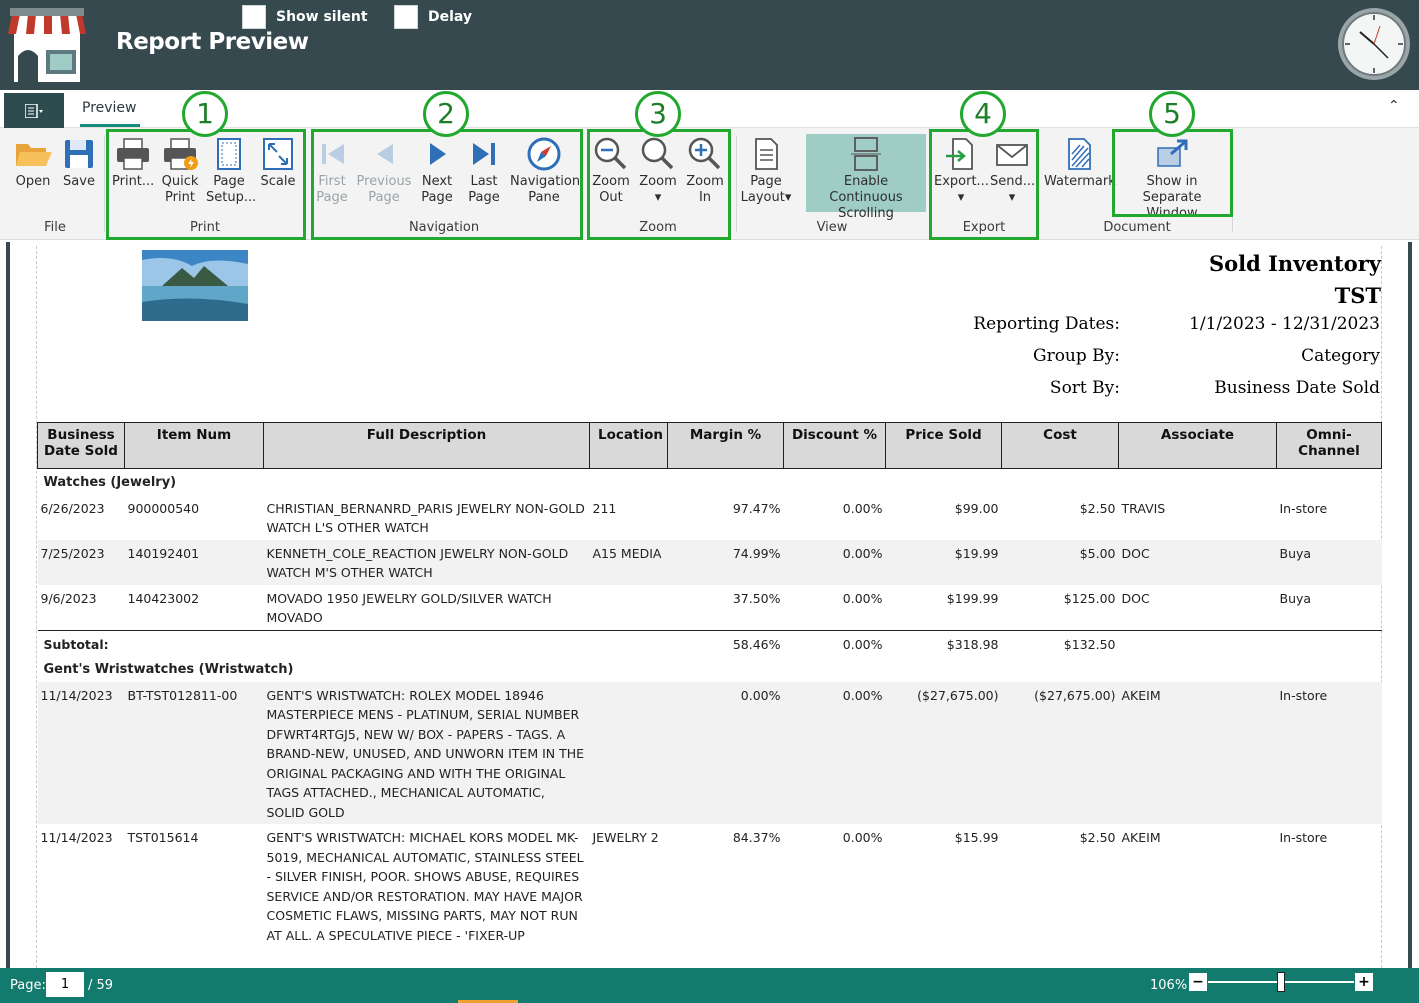 This screenshot has width=1419, height=1003. What do you see at coordinates (866, 213) in the screenshot?
I see `continuous-scrolling-label-2: Scrolling` at bounding box center [866, 213].